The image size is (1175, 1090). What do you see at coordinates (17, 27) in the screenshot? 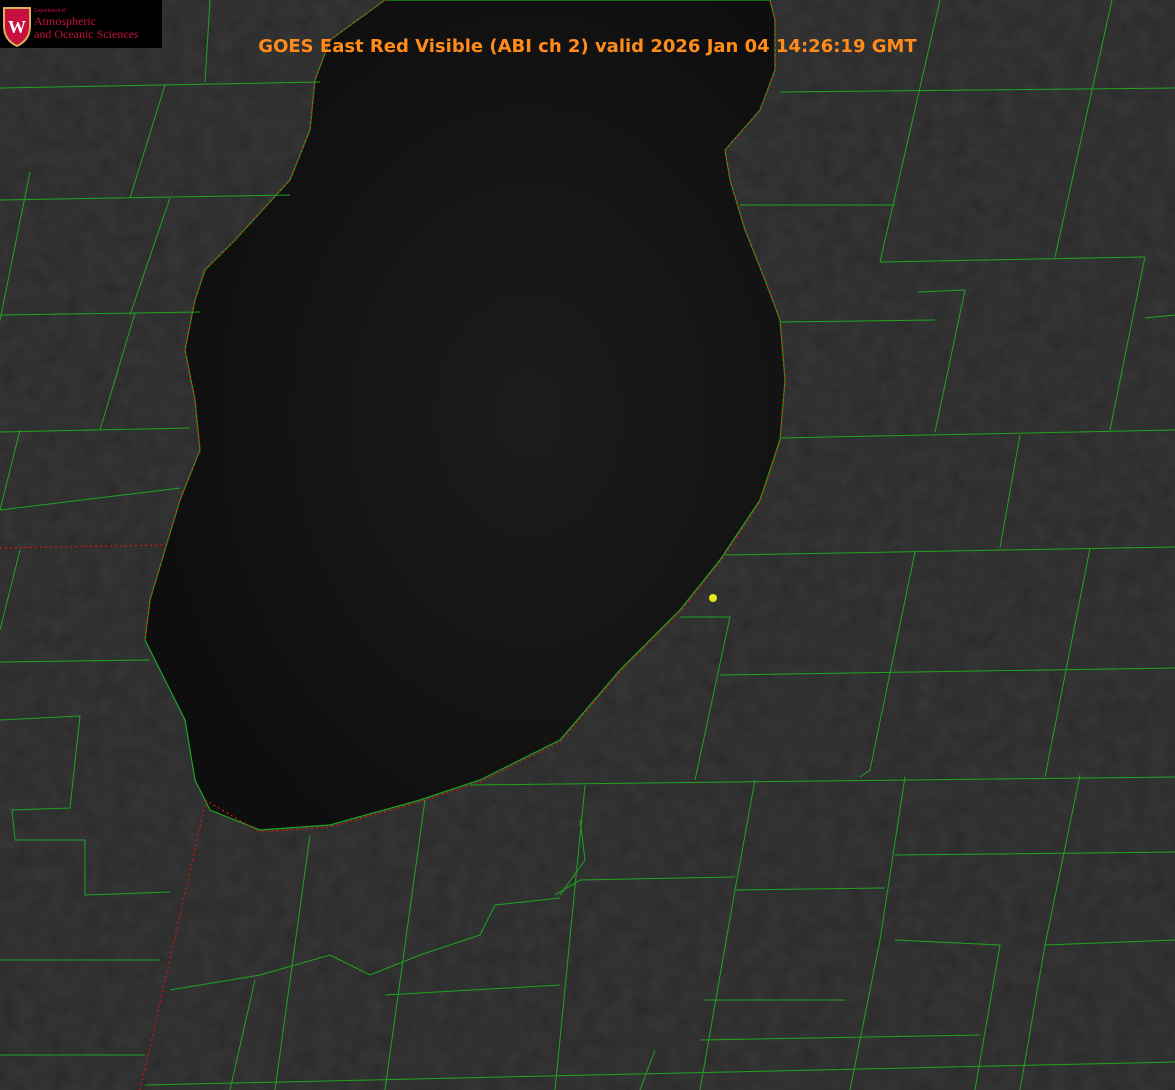
I see `svg-text: W` at bounding box center [17, 27].